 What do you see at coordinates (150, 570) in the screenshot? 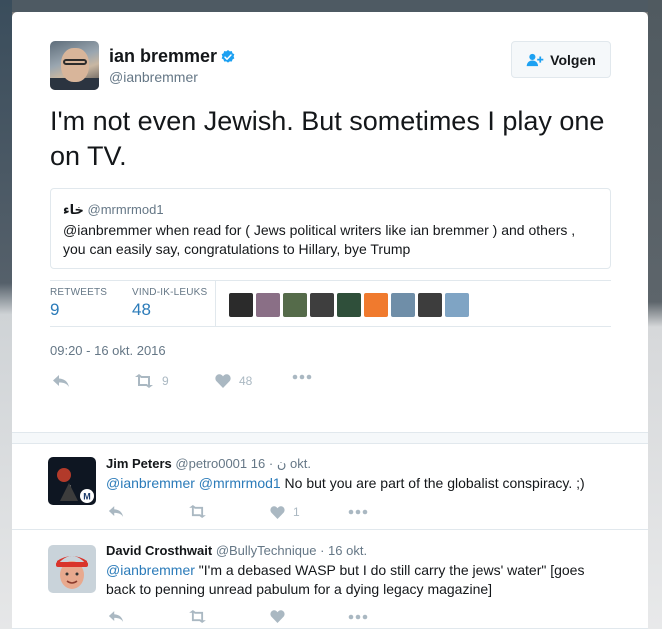
I see `reply-mentions: @ianbremmer` at bounding box center [150, 570].